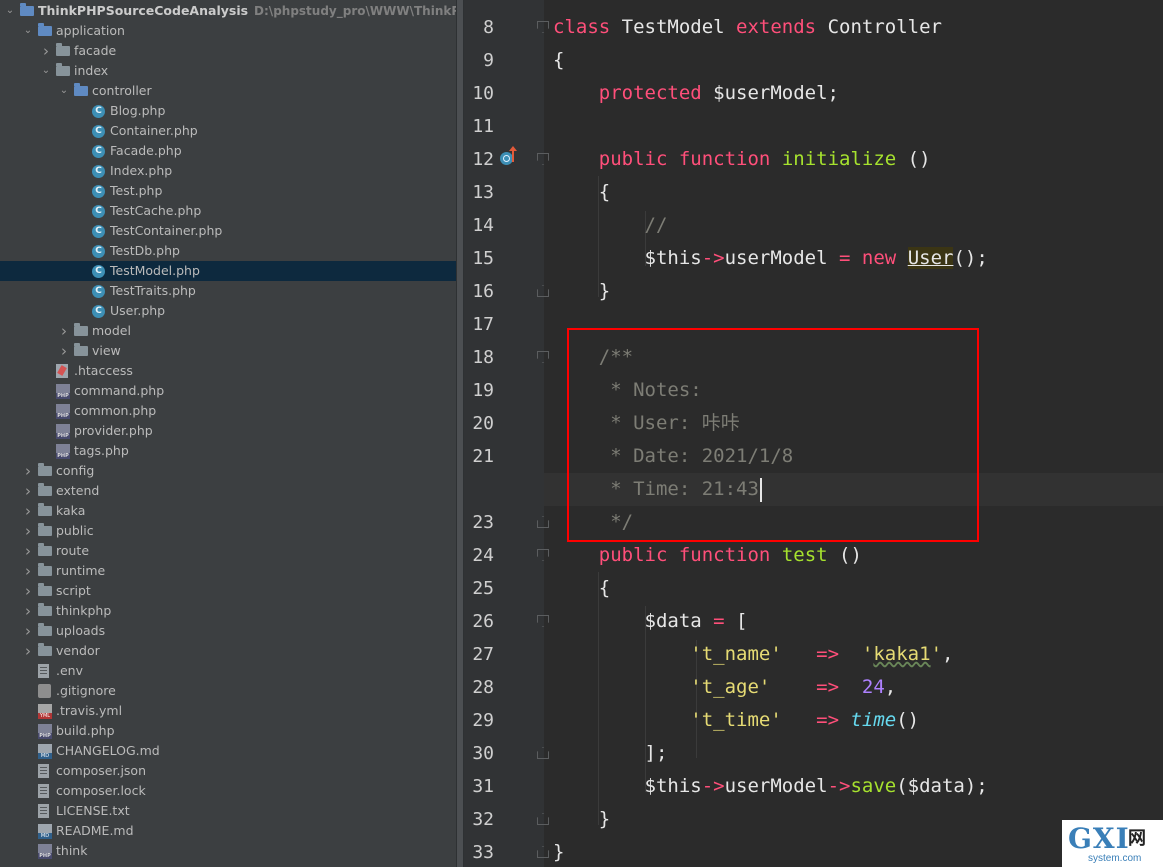 The height and width of the screenshot is (867, 1163). What do you see at coordinates (228, 651) in the screenshot?
I see `tree-folder-item: › vendor` at bounding box center [228, 651].